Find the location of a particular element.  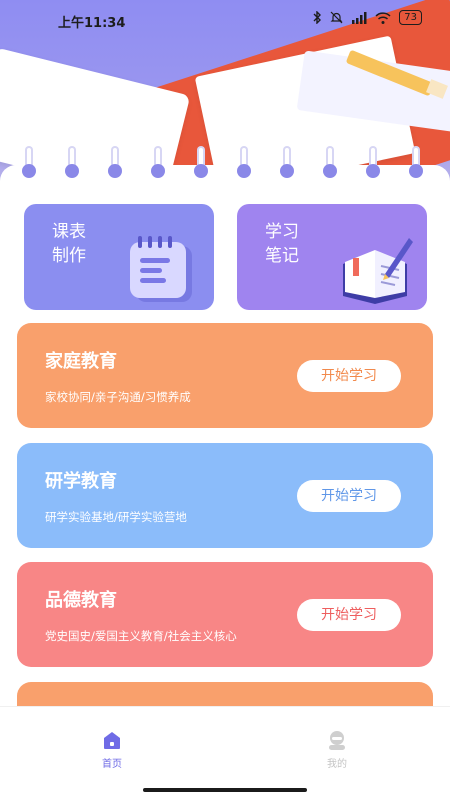

schedule-maker-label: 课表 制作 is located at coordinates (82, 244).